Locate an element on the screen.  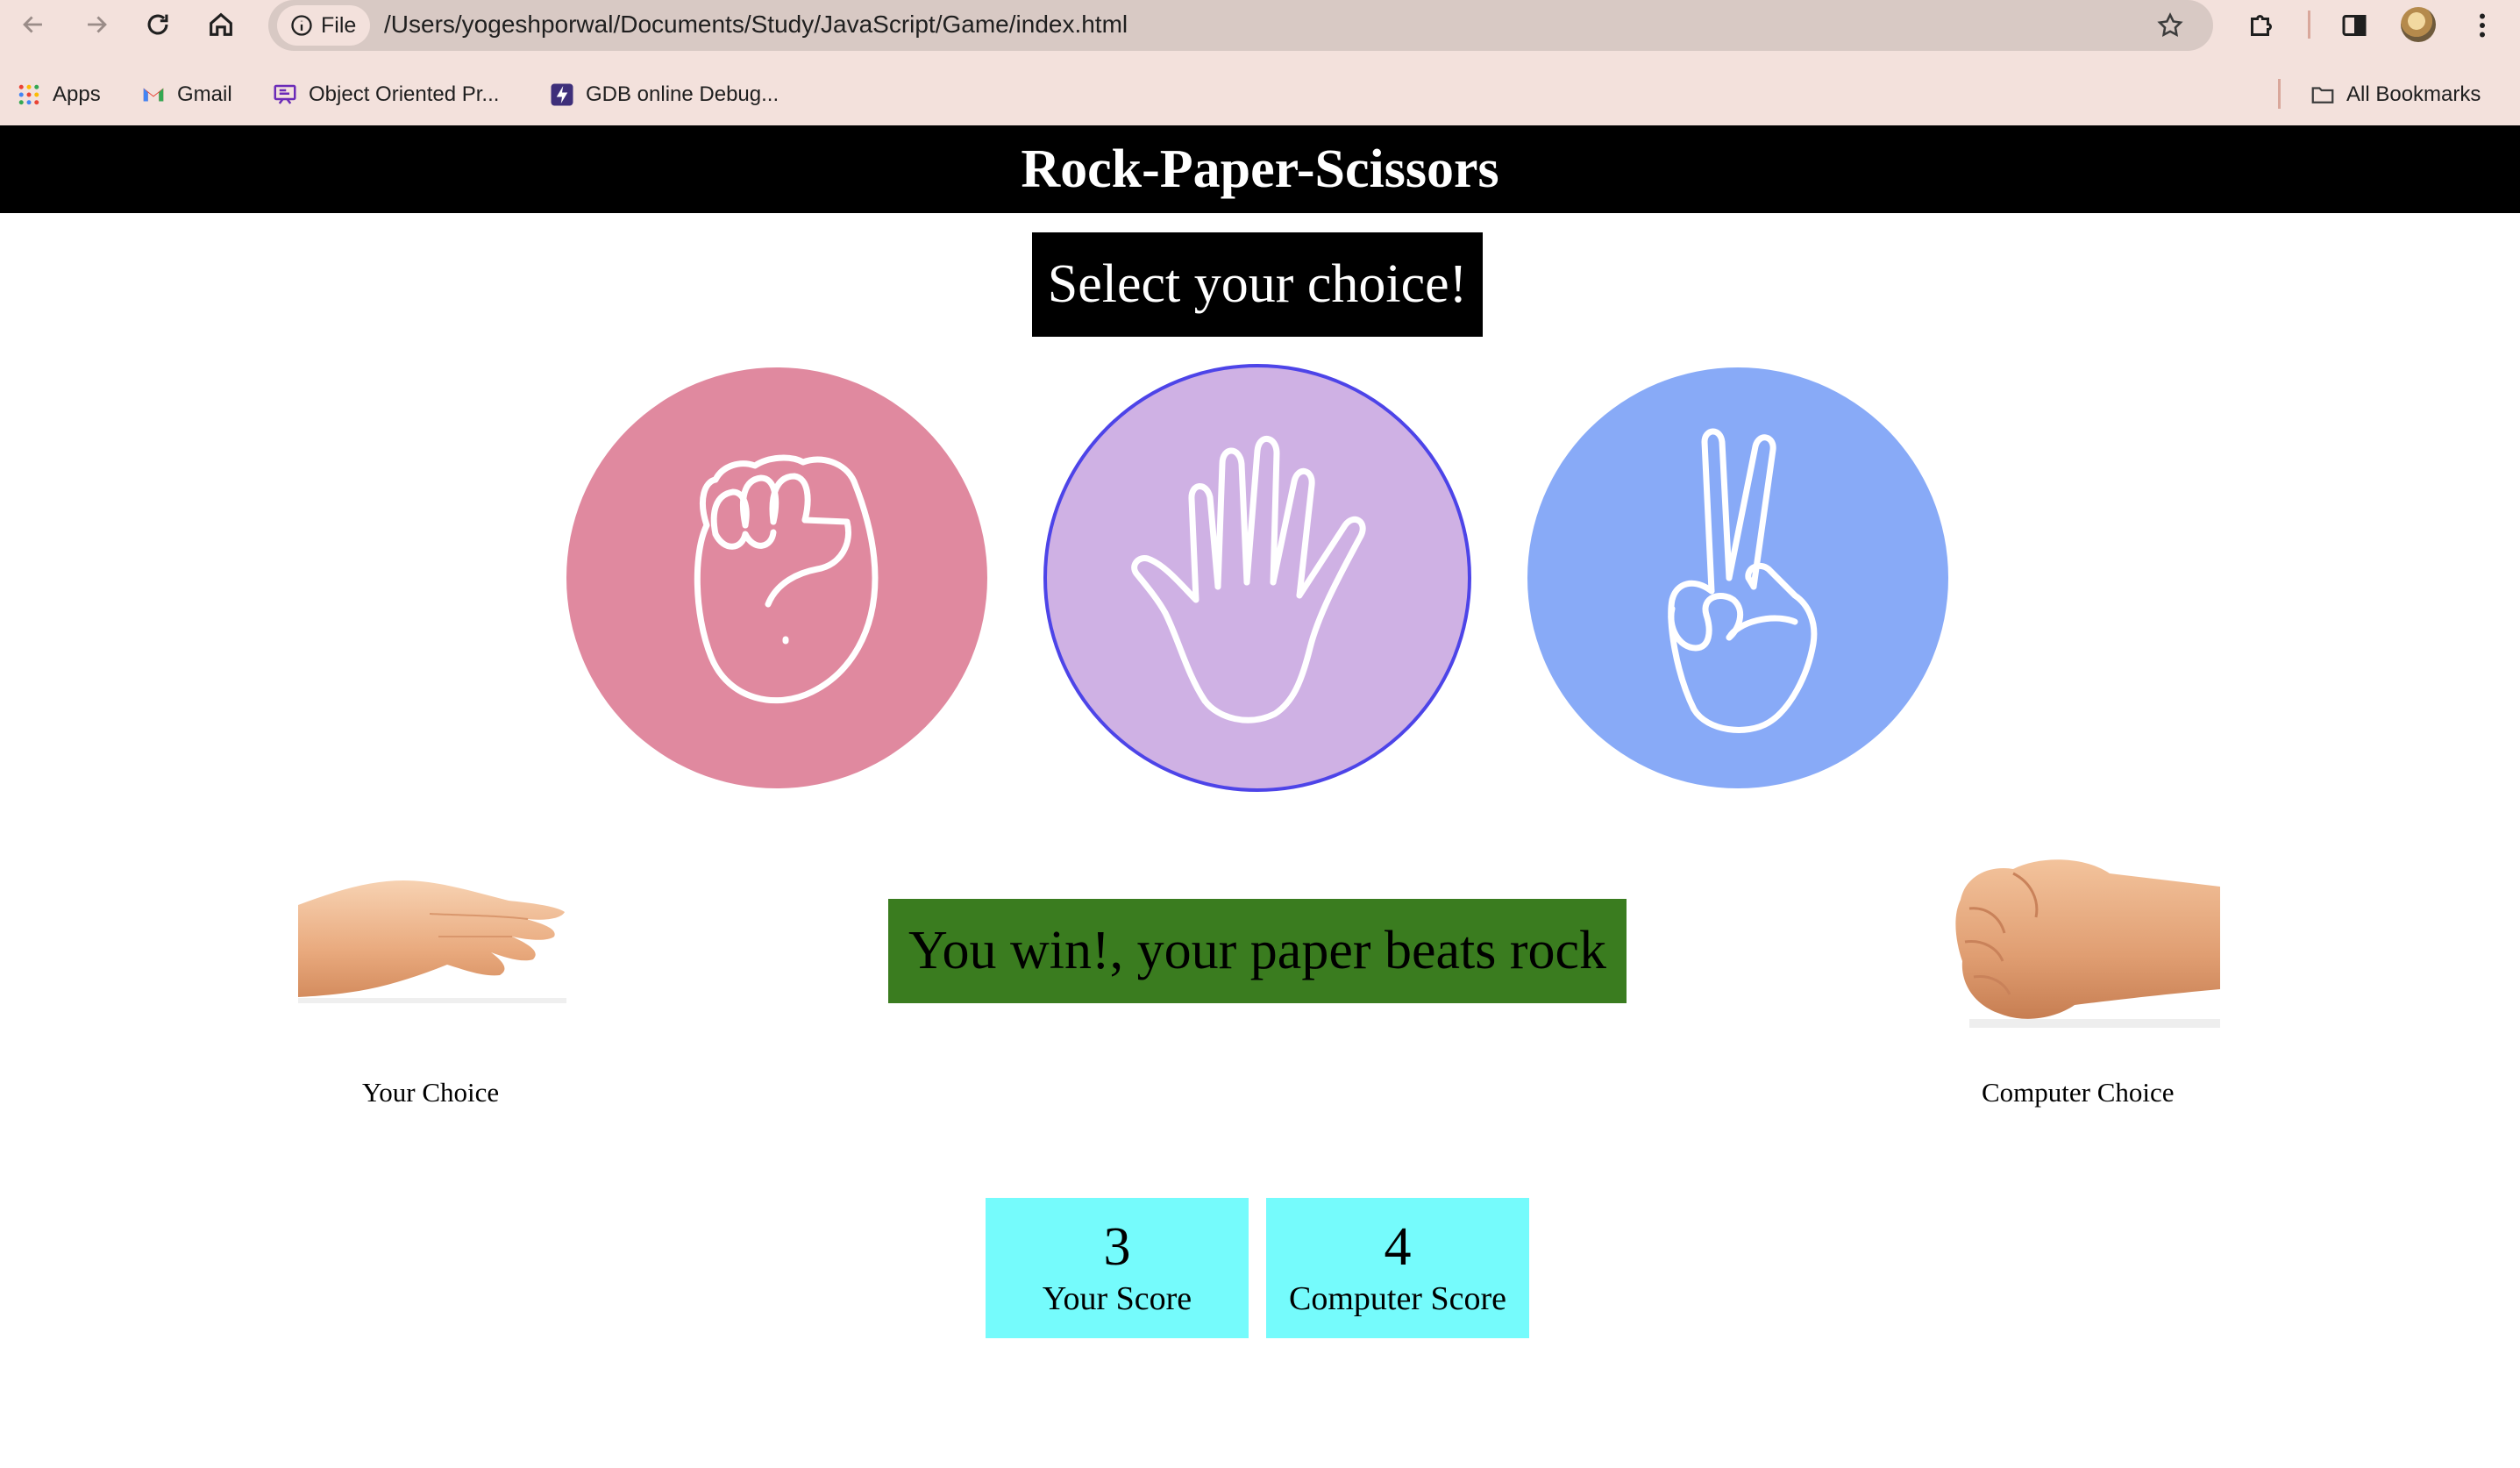
bookmark-star-button is located at coordinates (2170, 25).